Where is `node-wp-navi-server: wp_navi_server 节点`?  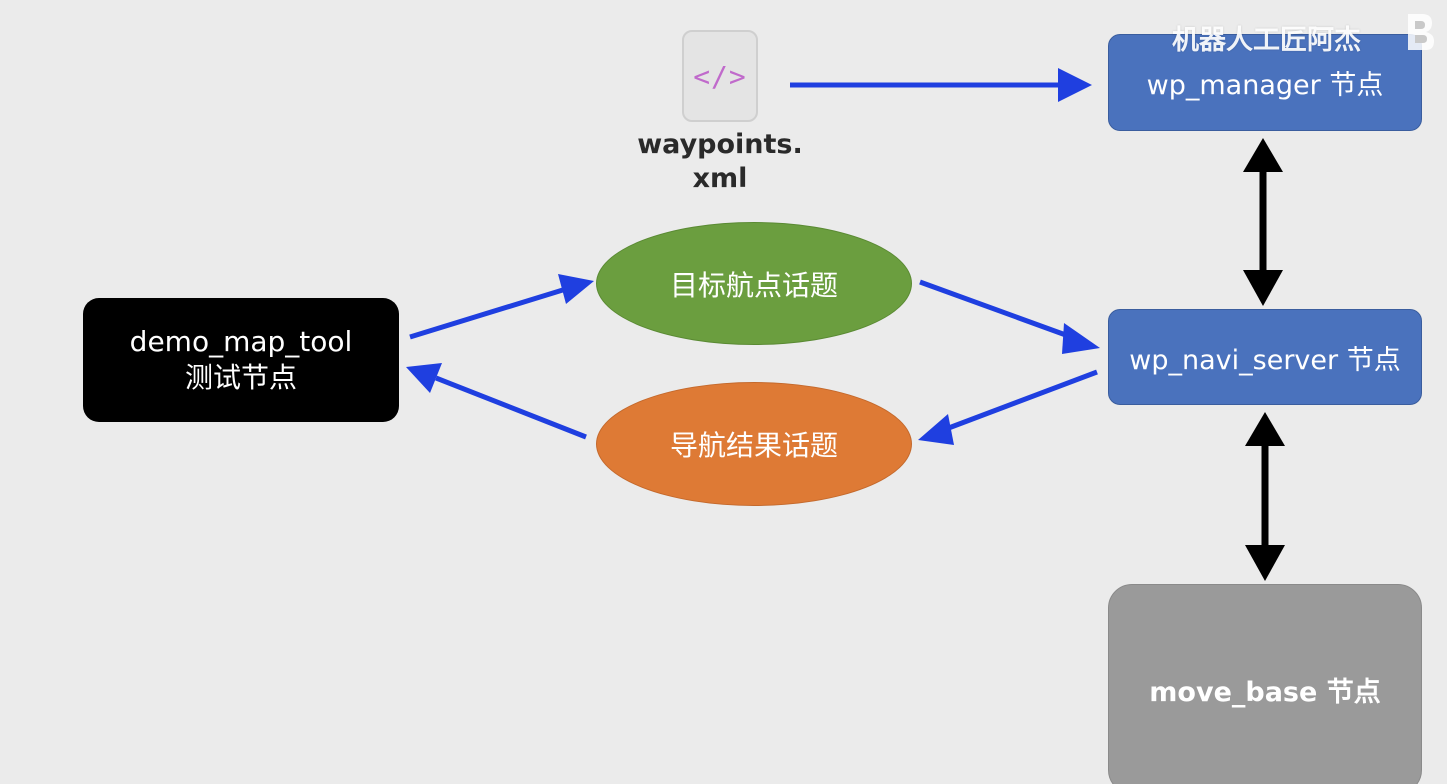
node-wp-navi-server: wp_navi_server 节点 is located at coordinates (1265, 357).